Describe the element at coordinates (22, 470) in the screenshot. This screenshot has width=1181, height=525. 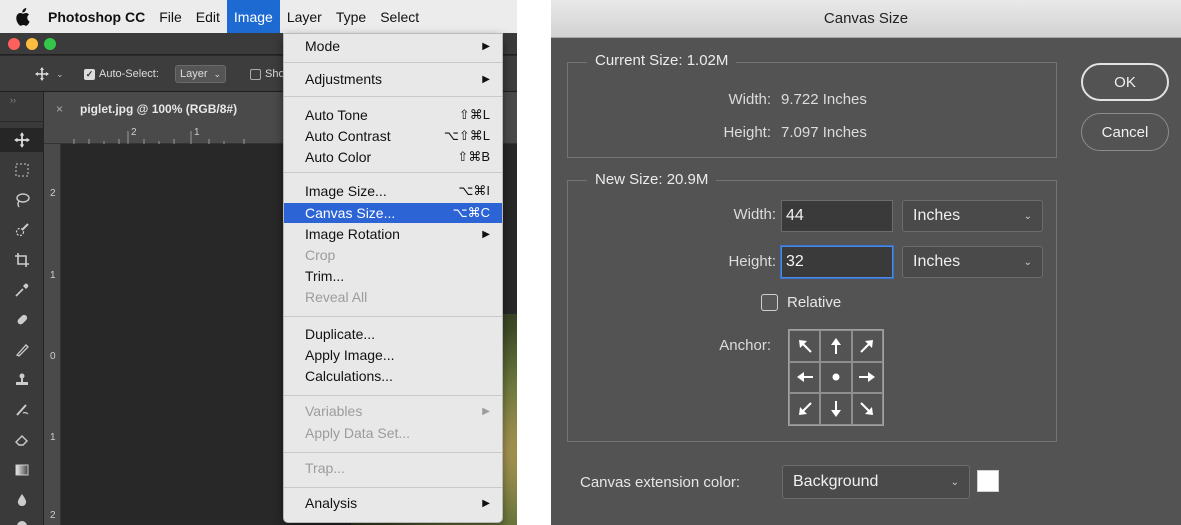
I see `gradient-tool-button` at that location.